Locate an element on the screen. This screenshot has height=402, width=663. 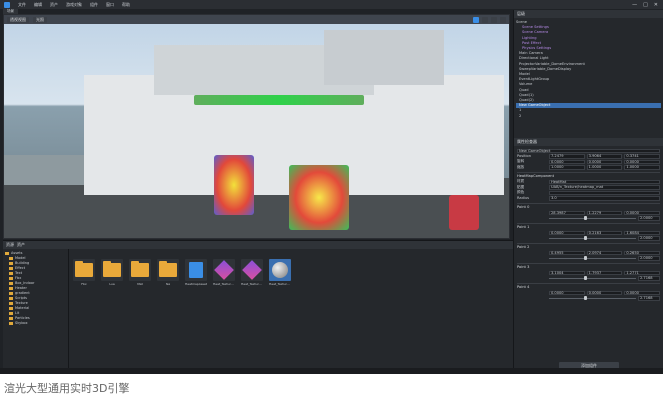
viewport-toolbar: 透视视图 光照 is located at coordinates (256, 19).